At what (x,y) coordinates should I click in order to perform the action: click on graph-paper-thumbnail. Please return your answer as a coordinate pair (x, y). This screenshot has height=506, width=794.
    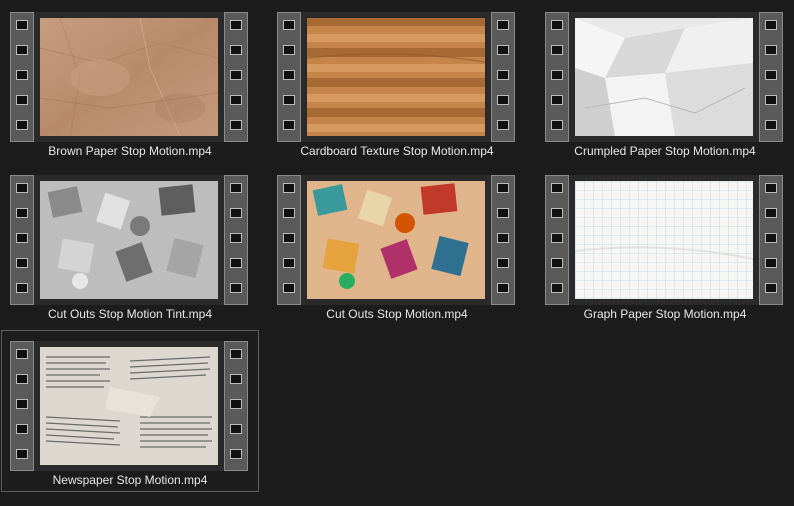
    Looking at the image, I should click on (664, 240).